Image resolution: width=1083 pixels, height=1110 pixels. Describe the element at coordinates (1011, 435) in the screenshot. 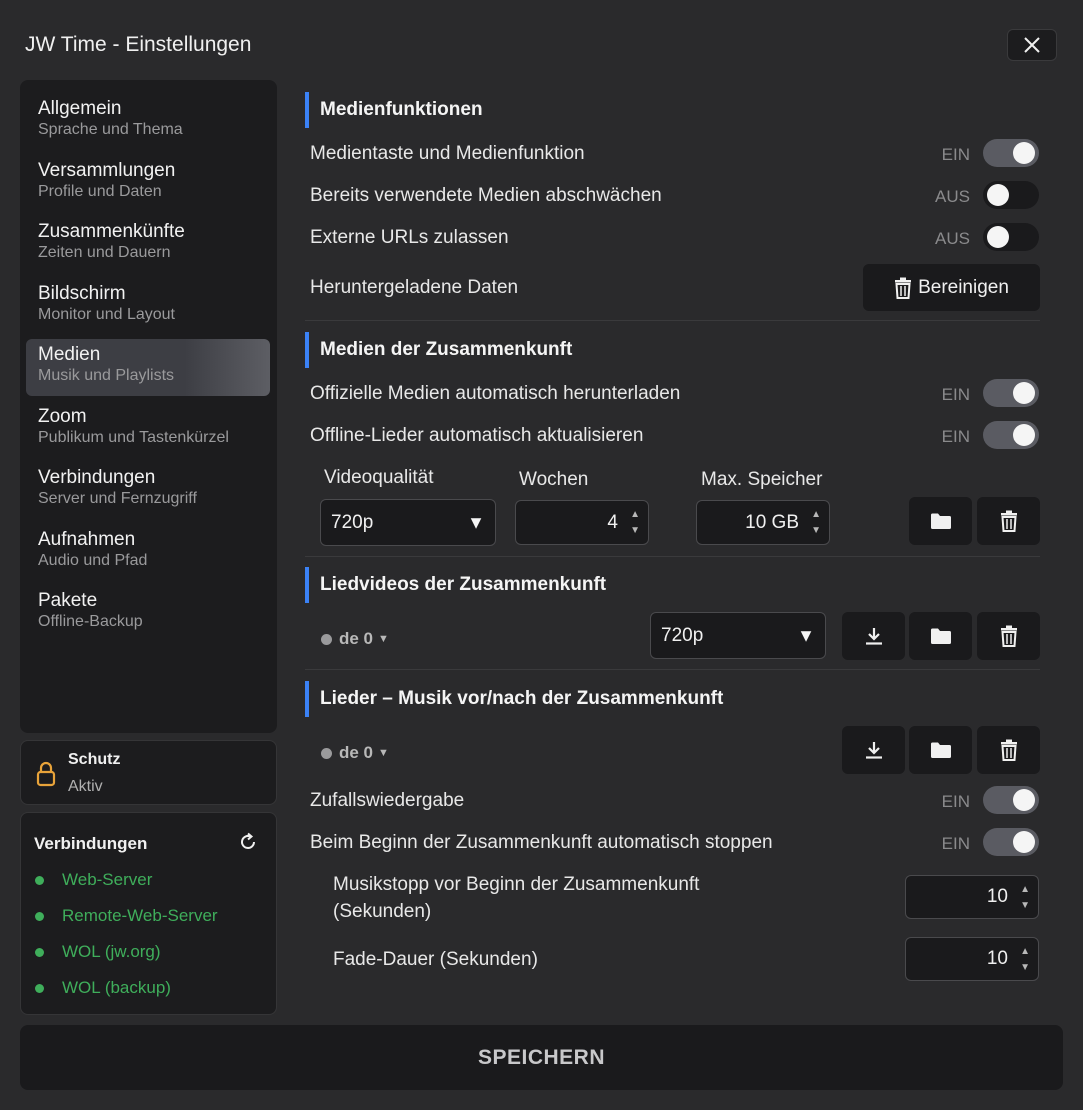

I see `auto-update-toggle` at that location.